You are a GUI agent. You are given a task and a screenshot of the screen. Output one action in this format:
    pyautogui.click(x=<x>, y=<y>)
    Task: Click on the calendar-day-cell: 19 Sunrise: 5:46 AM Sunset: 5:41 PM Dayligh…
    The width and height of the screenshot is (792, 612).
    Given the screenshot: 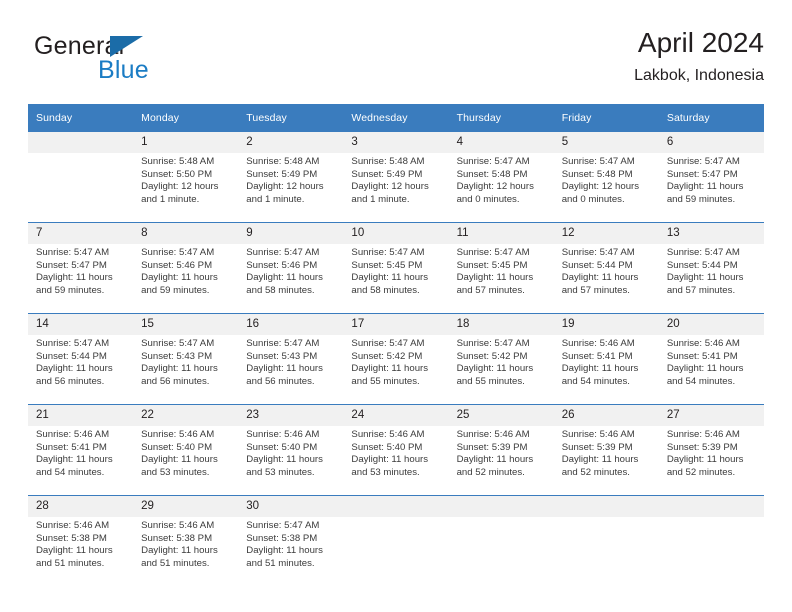 What is the action you would take?
    pyautogui.click(x=606, y=359)
    